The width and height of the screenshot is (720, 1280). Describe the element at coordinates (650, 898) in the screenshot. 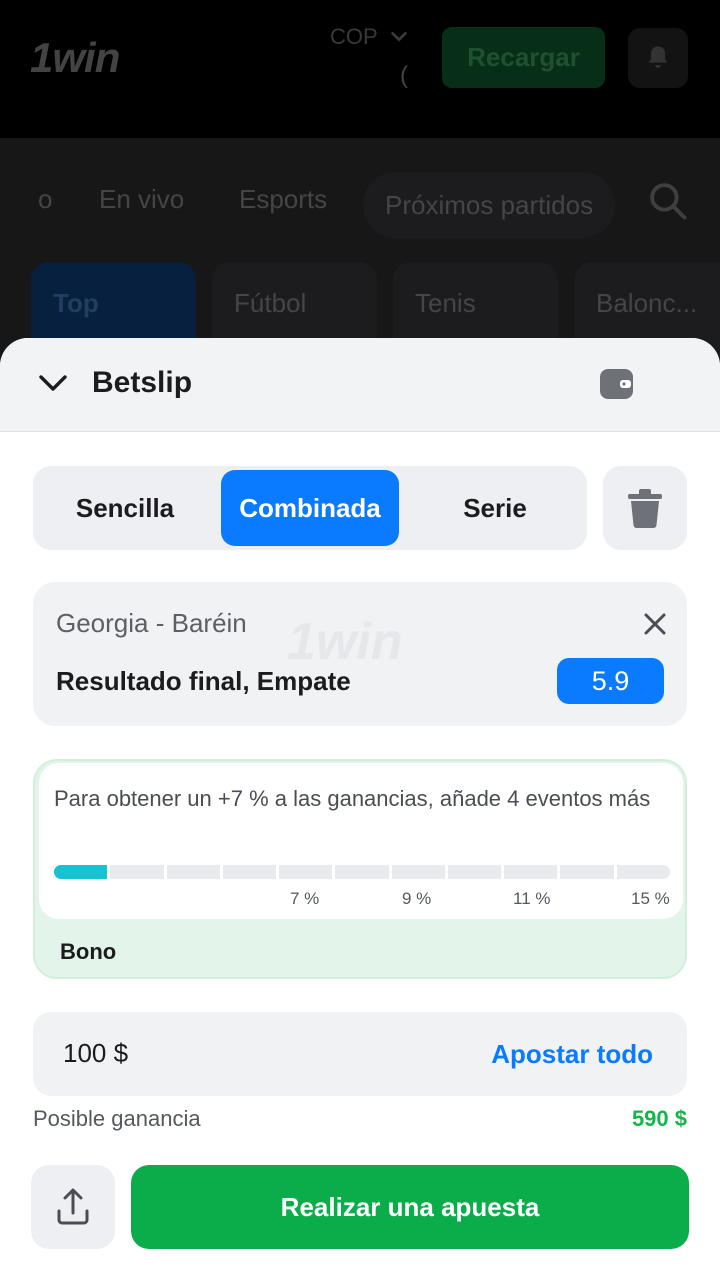

I see `progress-tick: 15 %` at that location.